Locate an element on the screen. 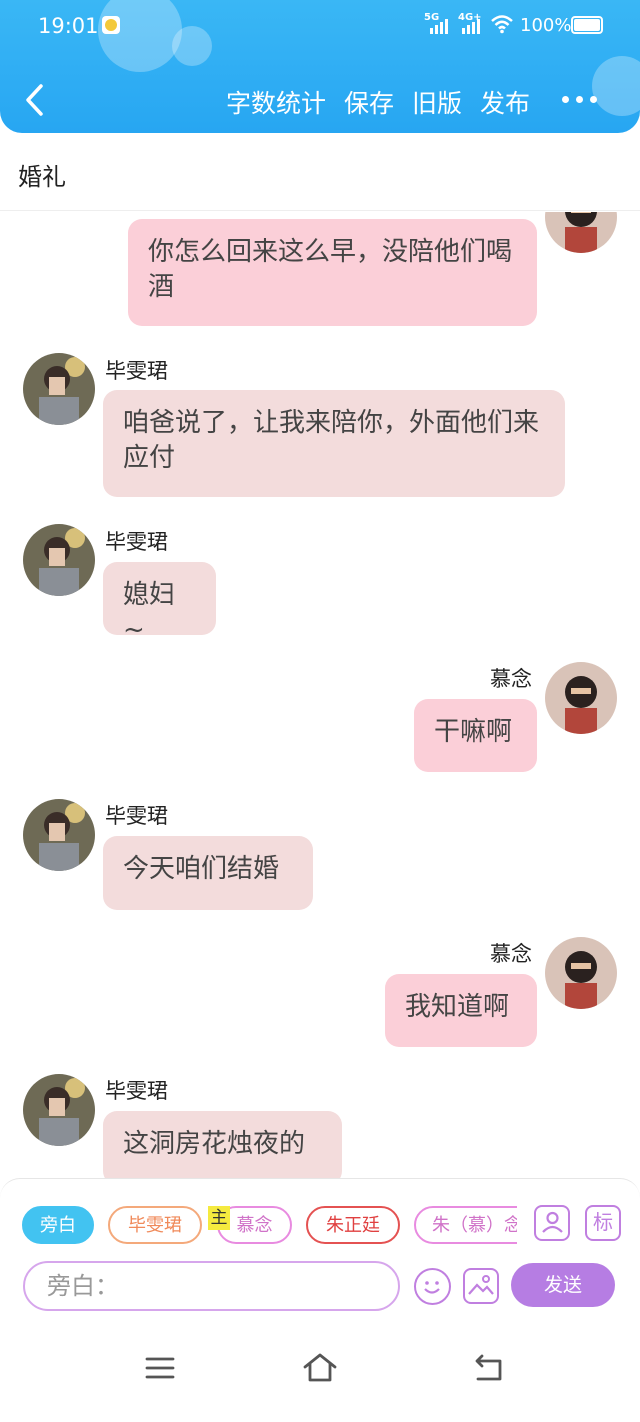 The image size is (640, 1422). more-dots-icon is located at coordinates (582, 99).